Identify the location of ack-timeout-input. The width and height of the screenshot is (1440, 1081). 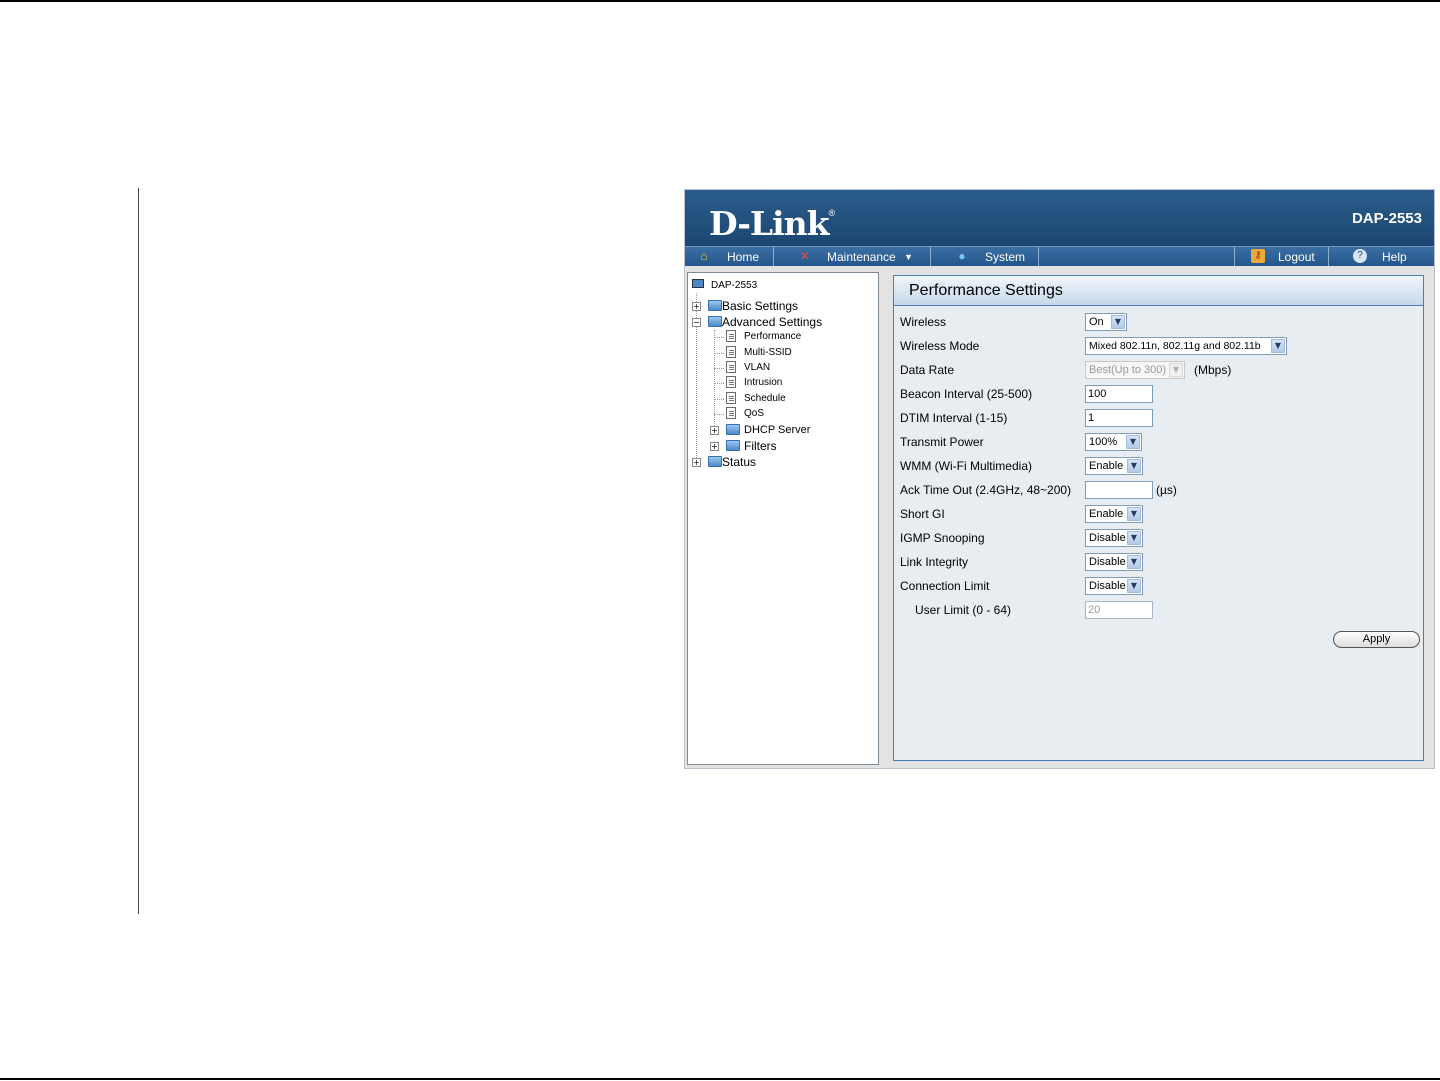
(1119, 490).